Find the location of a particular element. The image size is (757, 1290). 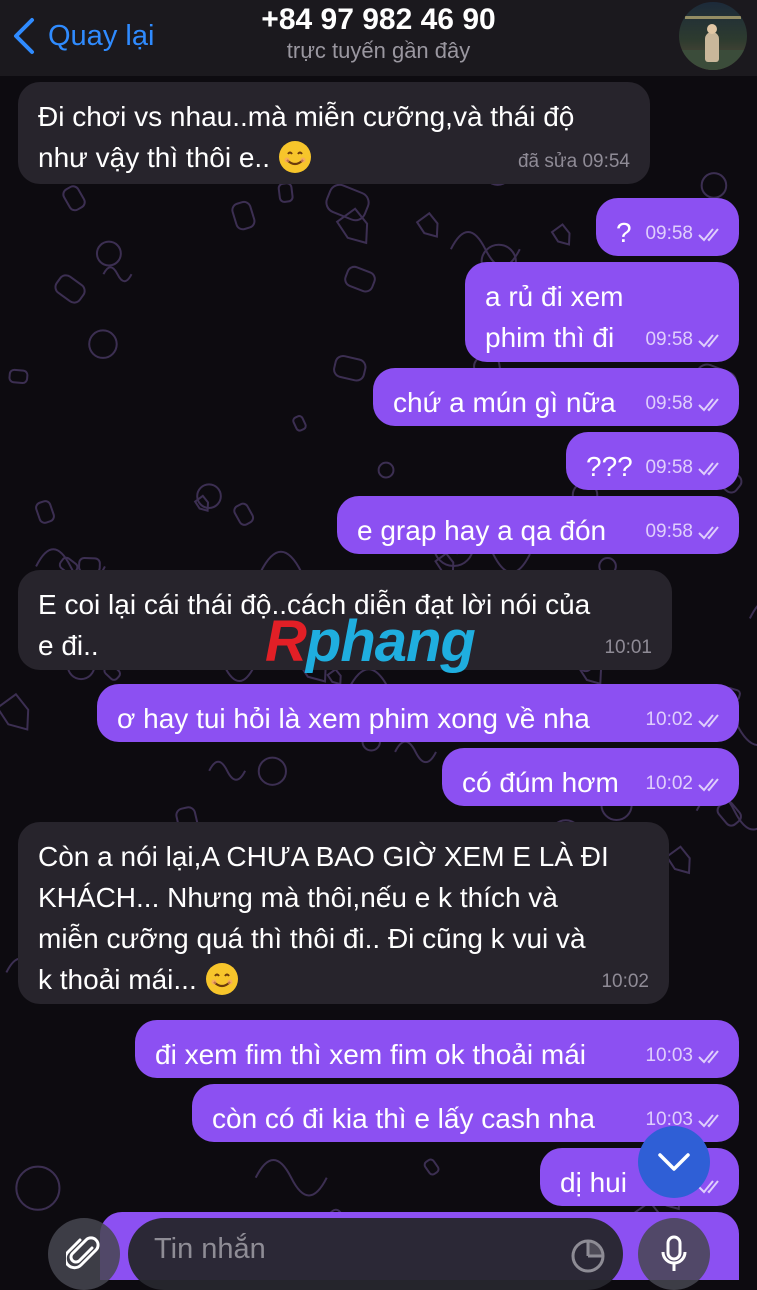

attach-button is located at coordinates (84, 1254).